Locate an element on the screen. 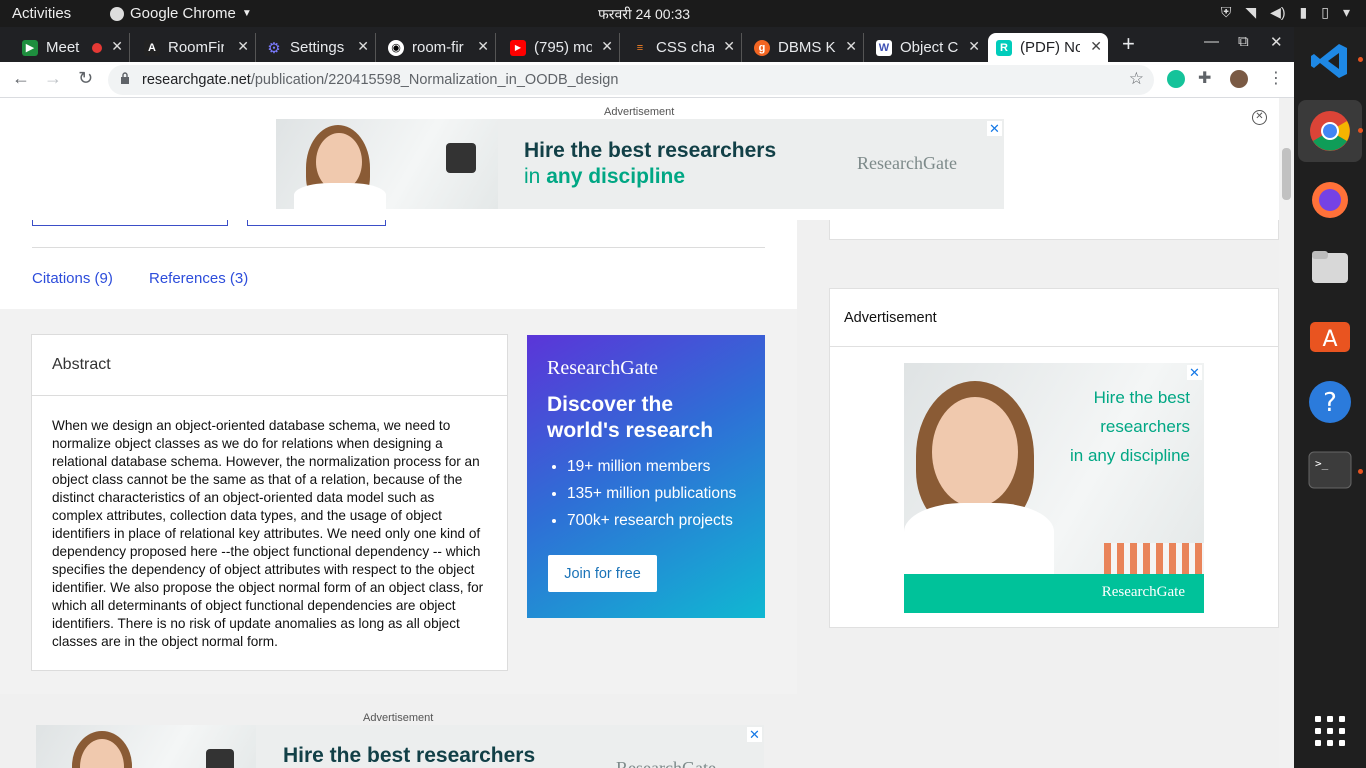 Image resolution: width=1366 pixels, height=768 pixels. power-menu-icon: ▾ is located at coordinates (1346, 12).